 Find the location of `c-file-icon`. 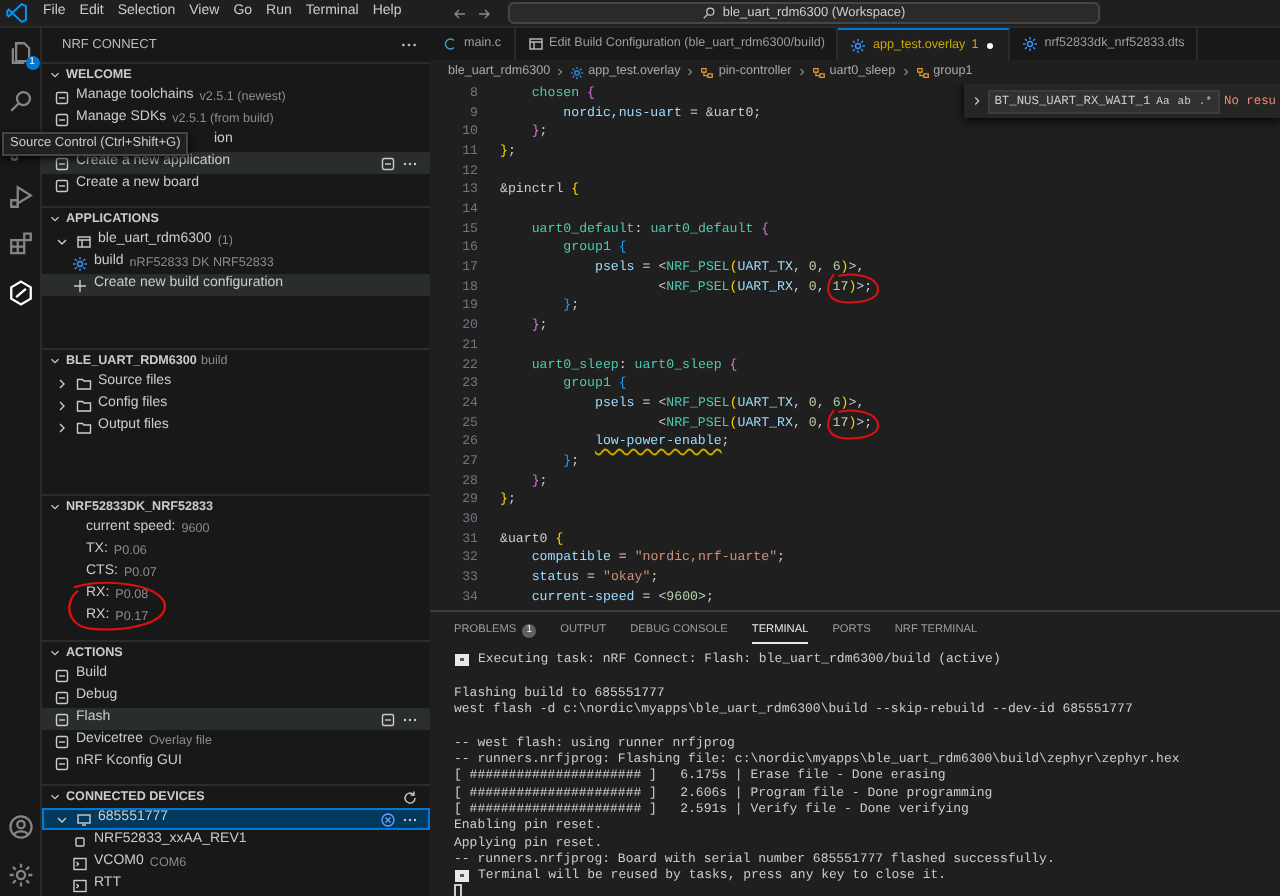

c-file-icon is located at coordinates (450, 44).